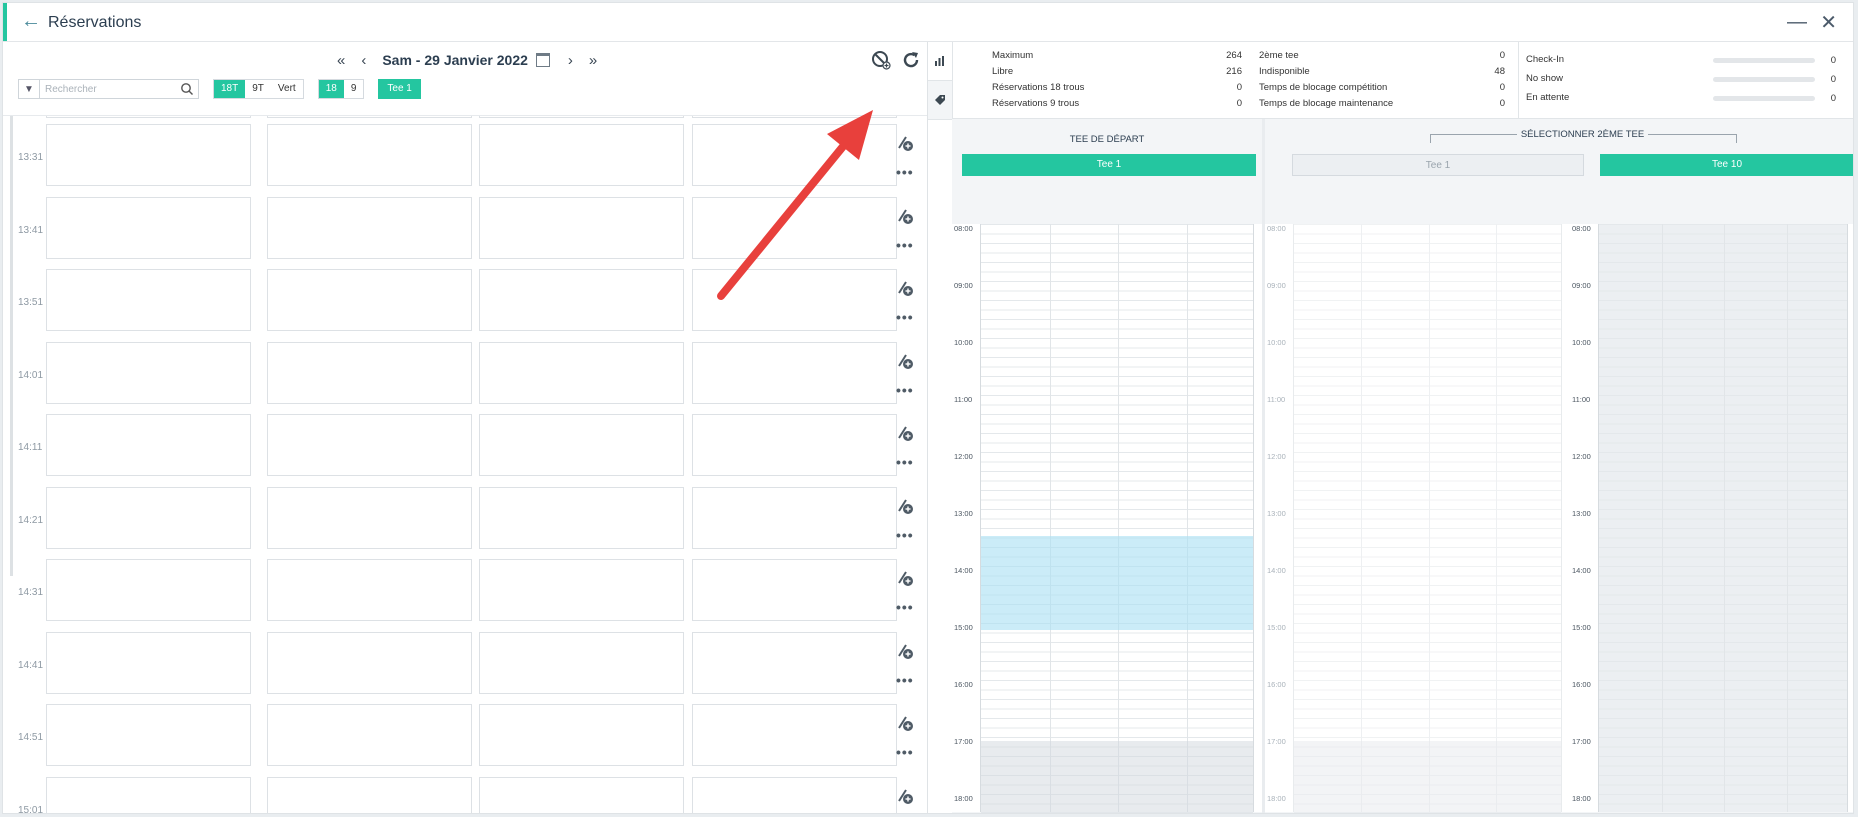  What do you see at coordinates (593, 60) in the screenshot?
I see `last-day-button: »` at bounding box center [593, 60].